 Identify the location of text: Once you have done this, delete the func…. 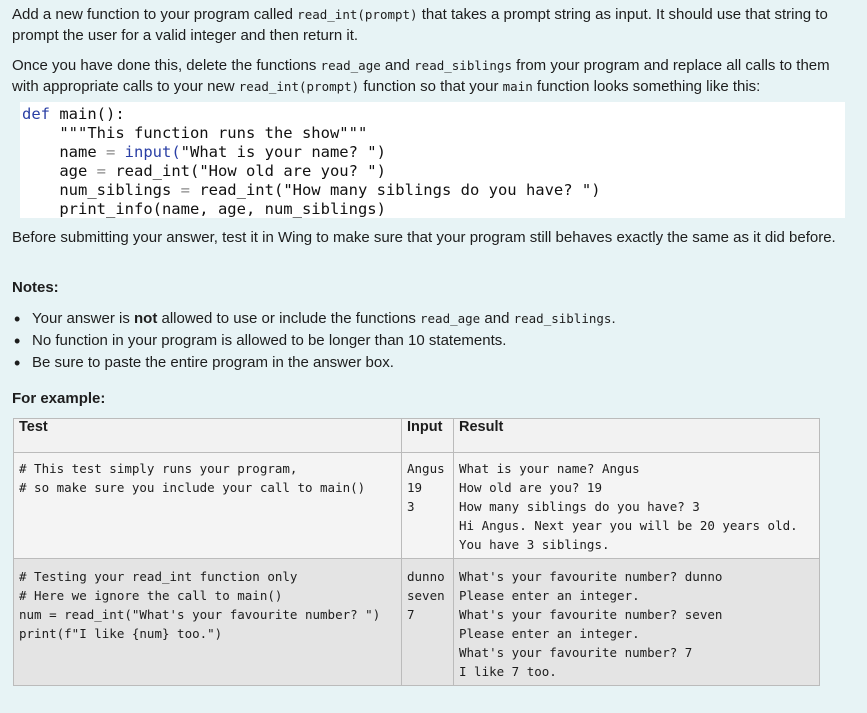
(166, 65).